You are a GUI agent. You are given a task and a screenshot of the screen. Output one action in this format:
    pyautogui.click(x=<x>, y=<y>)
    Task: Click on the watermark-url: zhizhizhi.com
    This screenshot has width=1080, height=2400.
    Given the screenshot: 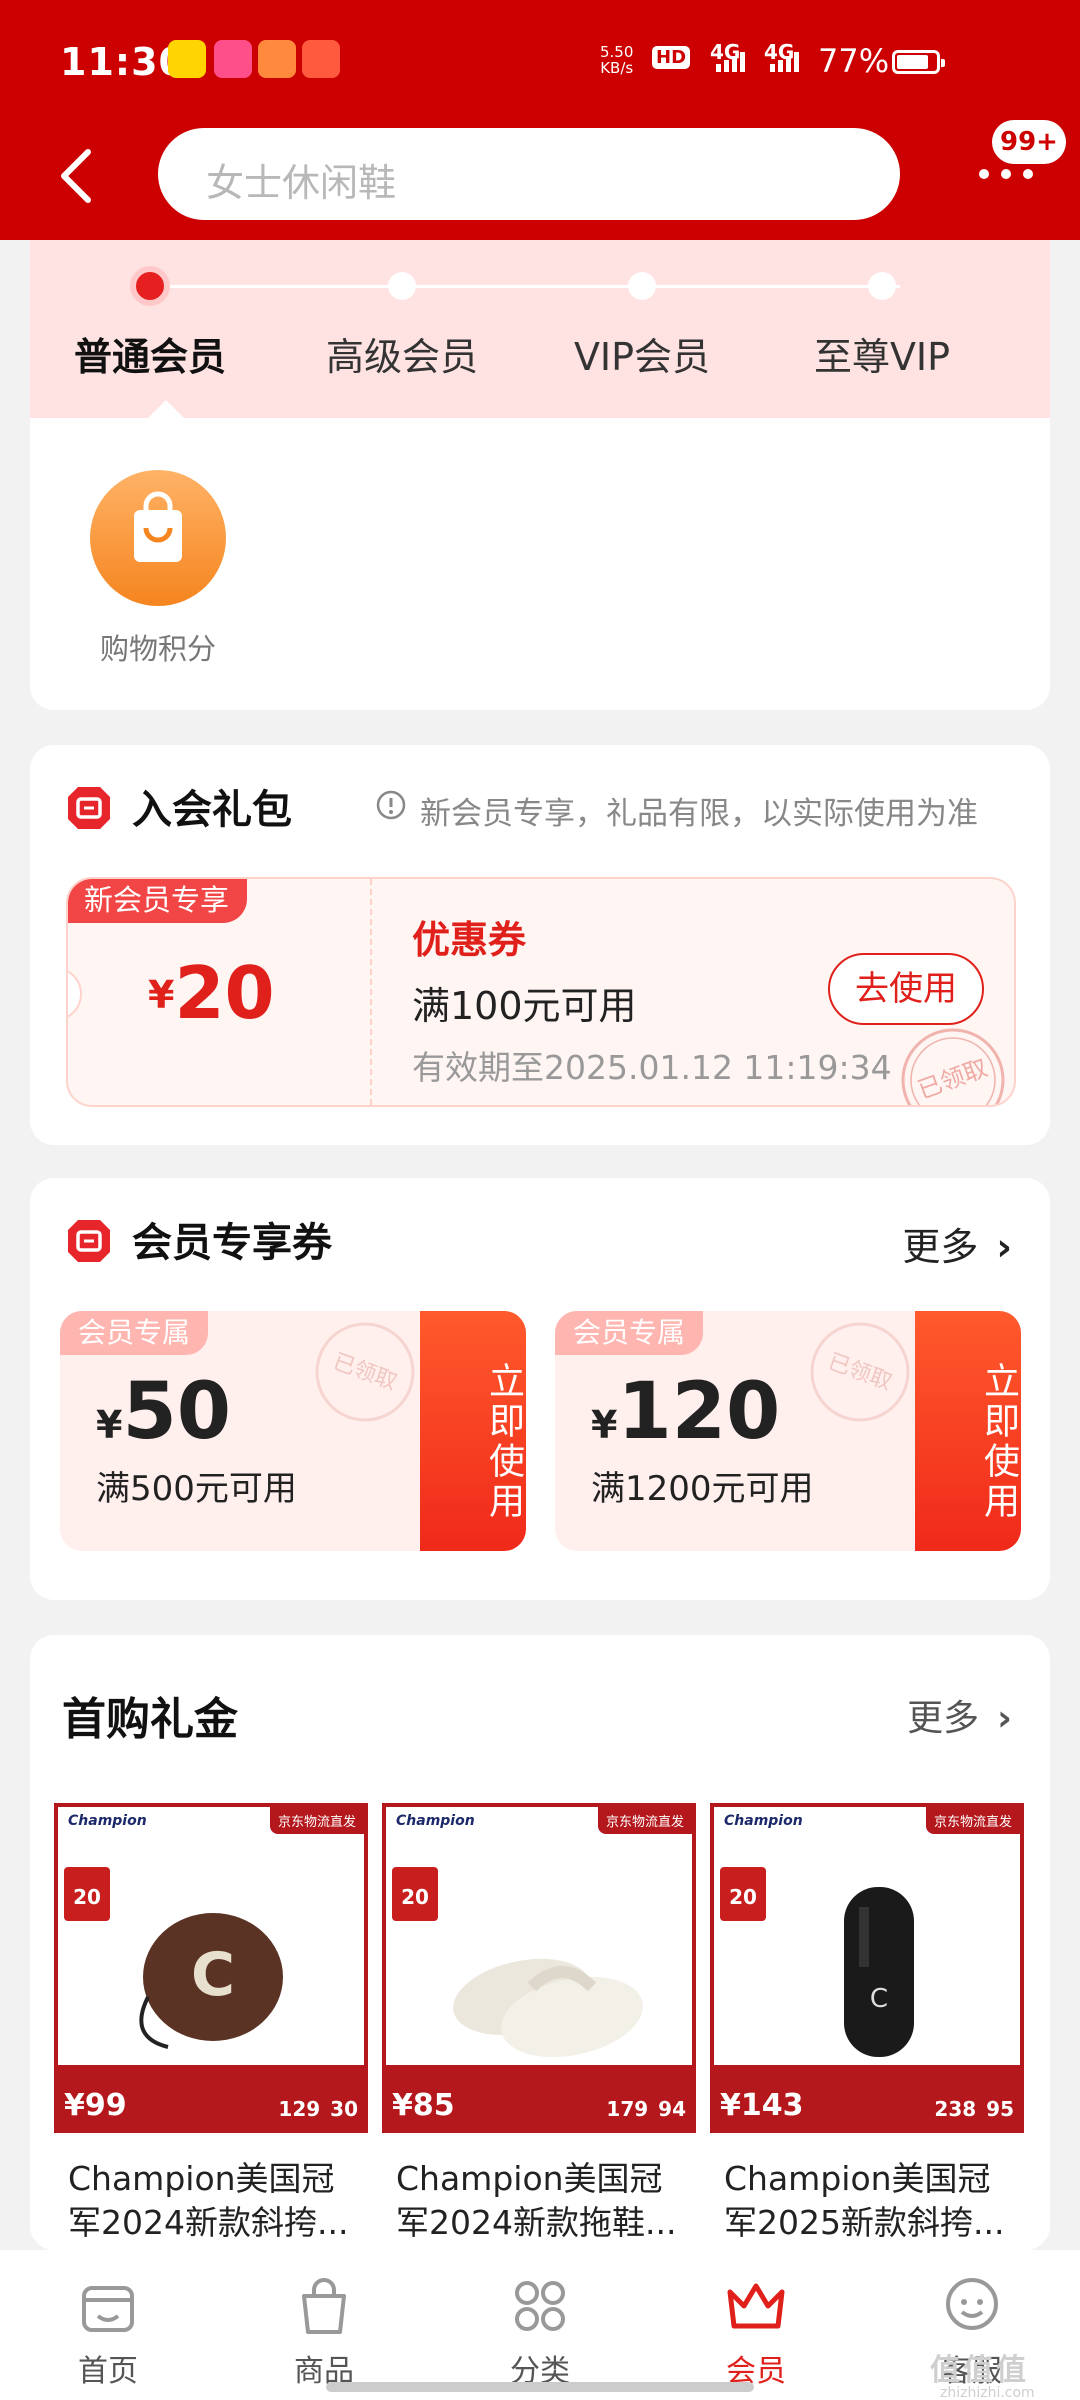 What is the action you would take?
    pyautogui.click(x=987, y=2392)
    